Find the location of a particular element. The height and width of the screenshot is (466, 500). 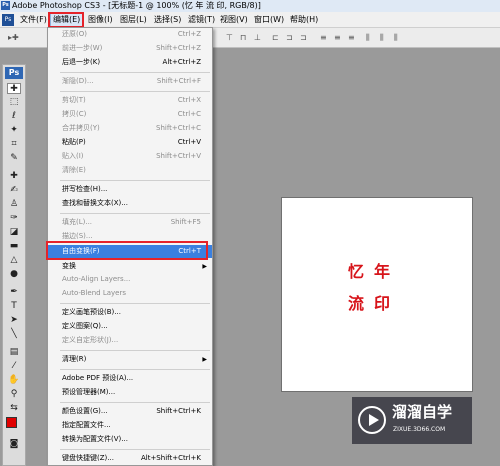

path-selection-icon: ➤ is located at coordinates (14, 320).